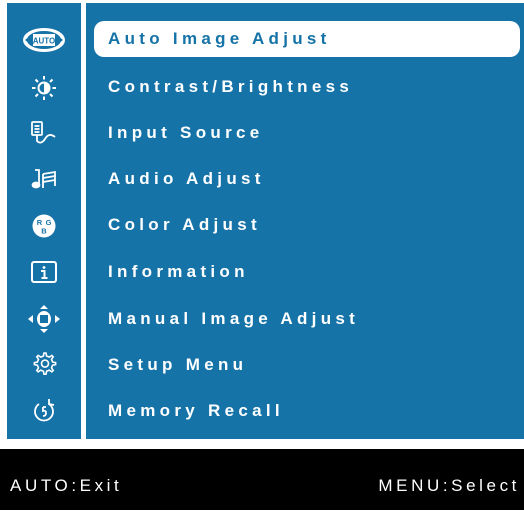 The height and width of the screenshot is (523, 524). What do you see at coordinates (171, 272) in the screenshot?
I see `menu-item-information: Information` at bounding box center [171, 272].